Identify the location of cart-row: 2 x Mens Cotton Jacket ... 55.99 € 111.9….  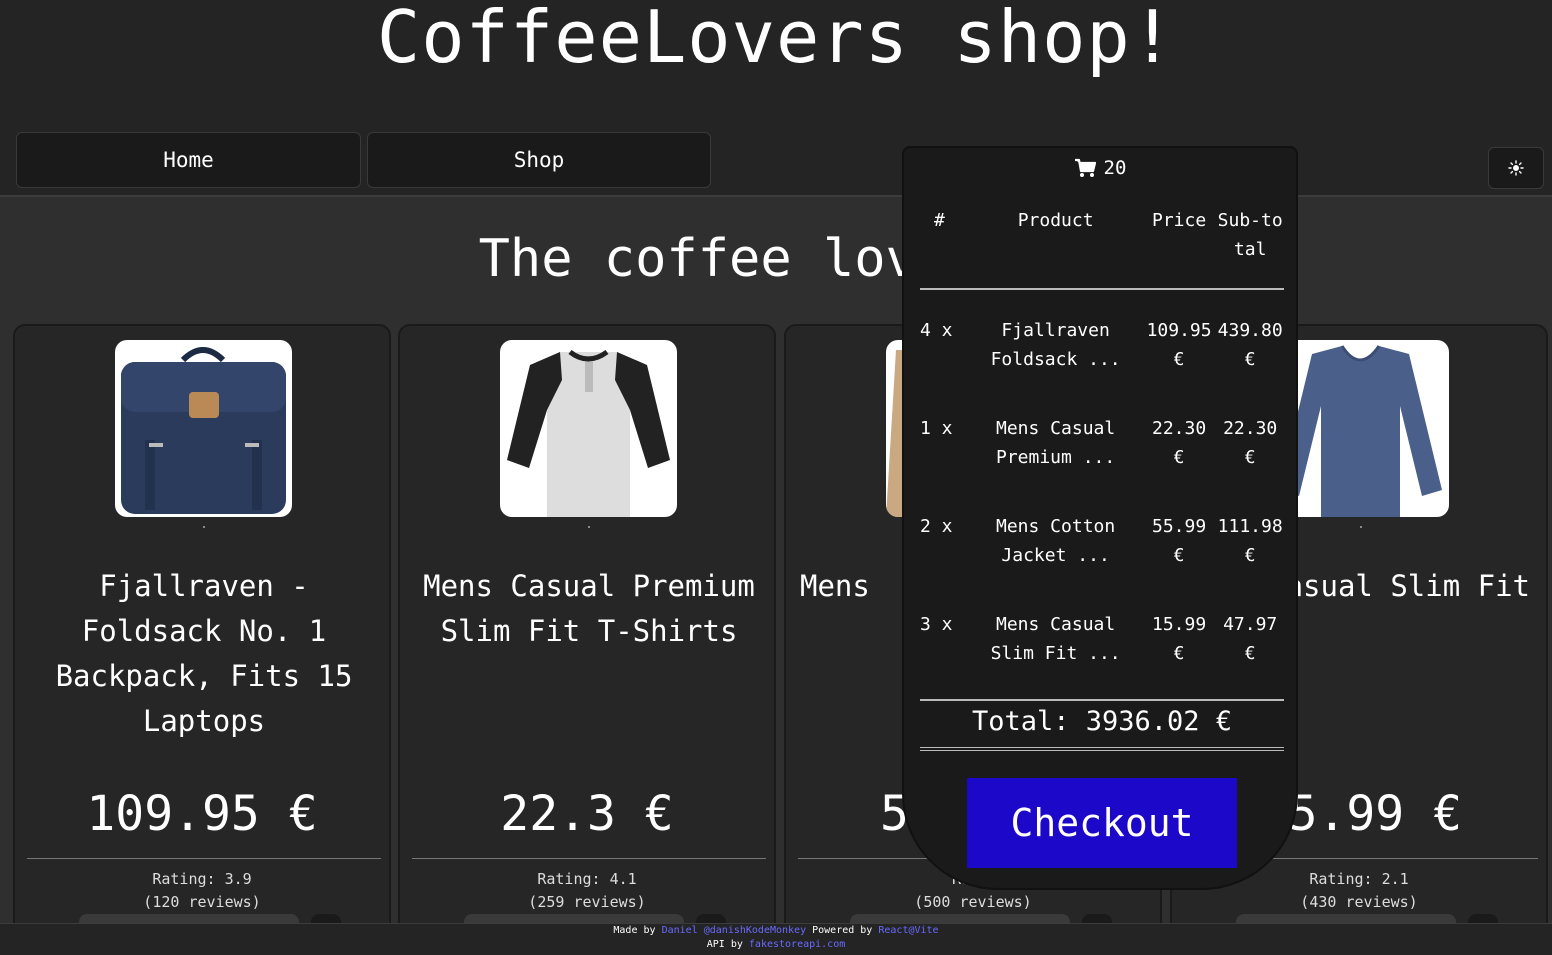
(1101, 541).